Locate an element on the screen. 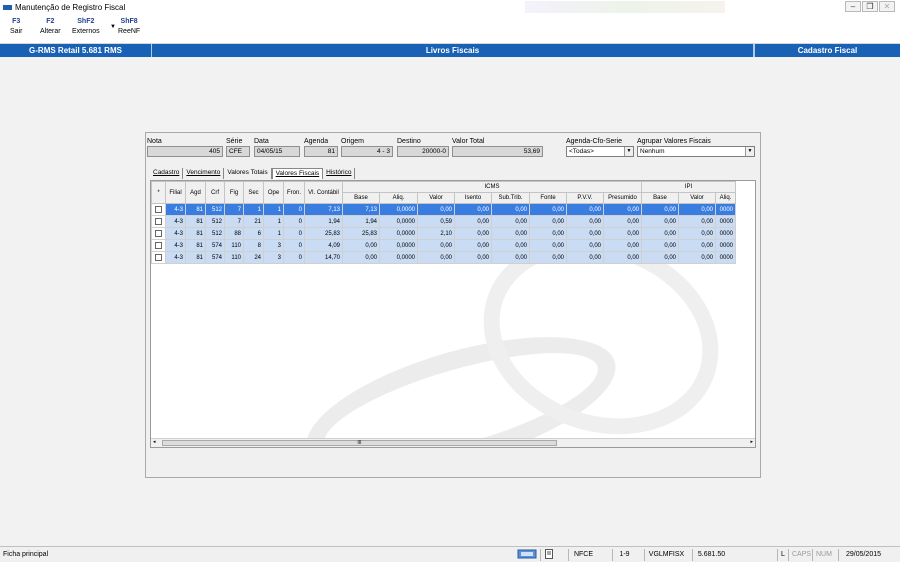 The height and width of the screenshot is (562, 900). col-fig: Fig is located at coordinates (234, 192).